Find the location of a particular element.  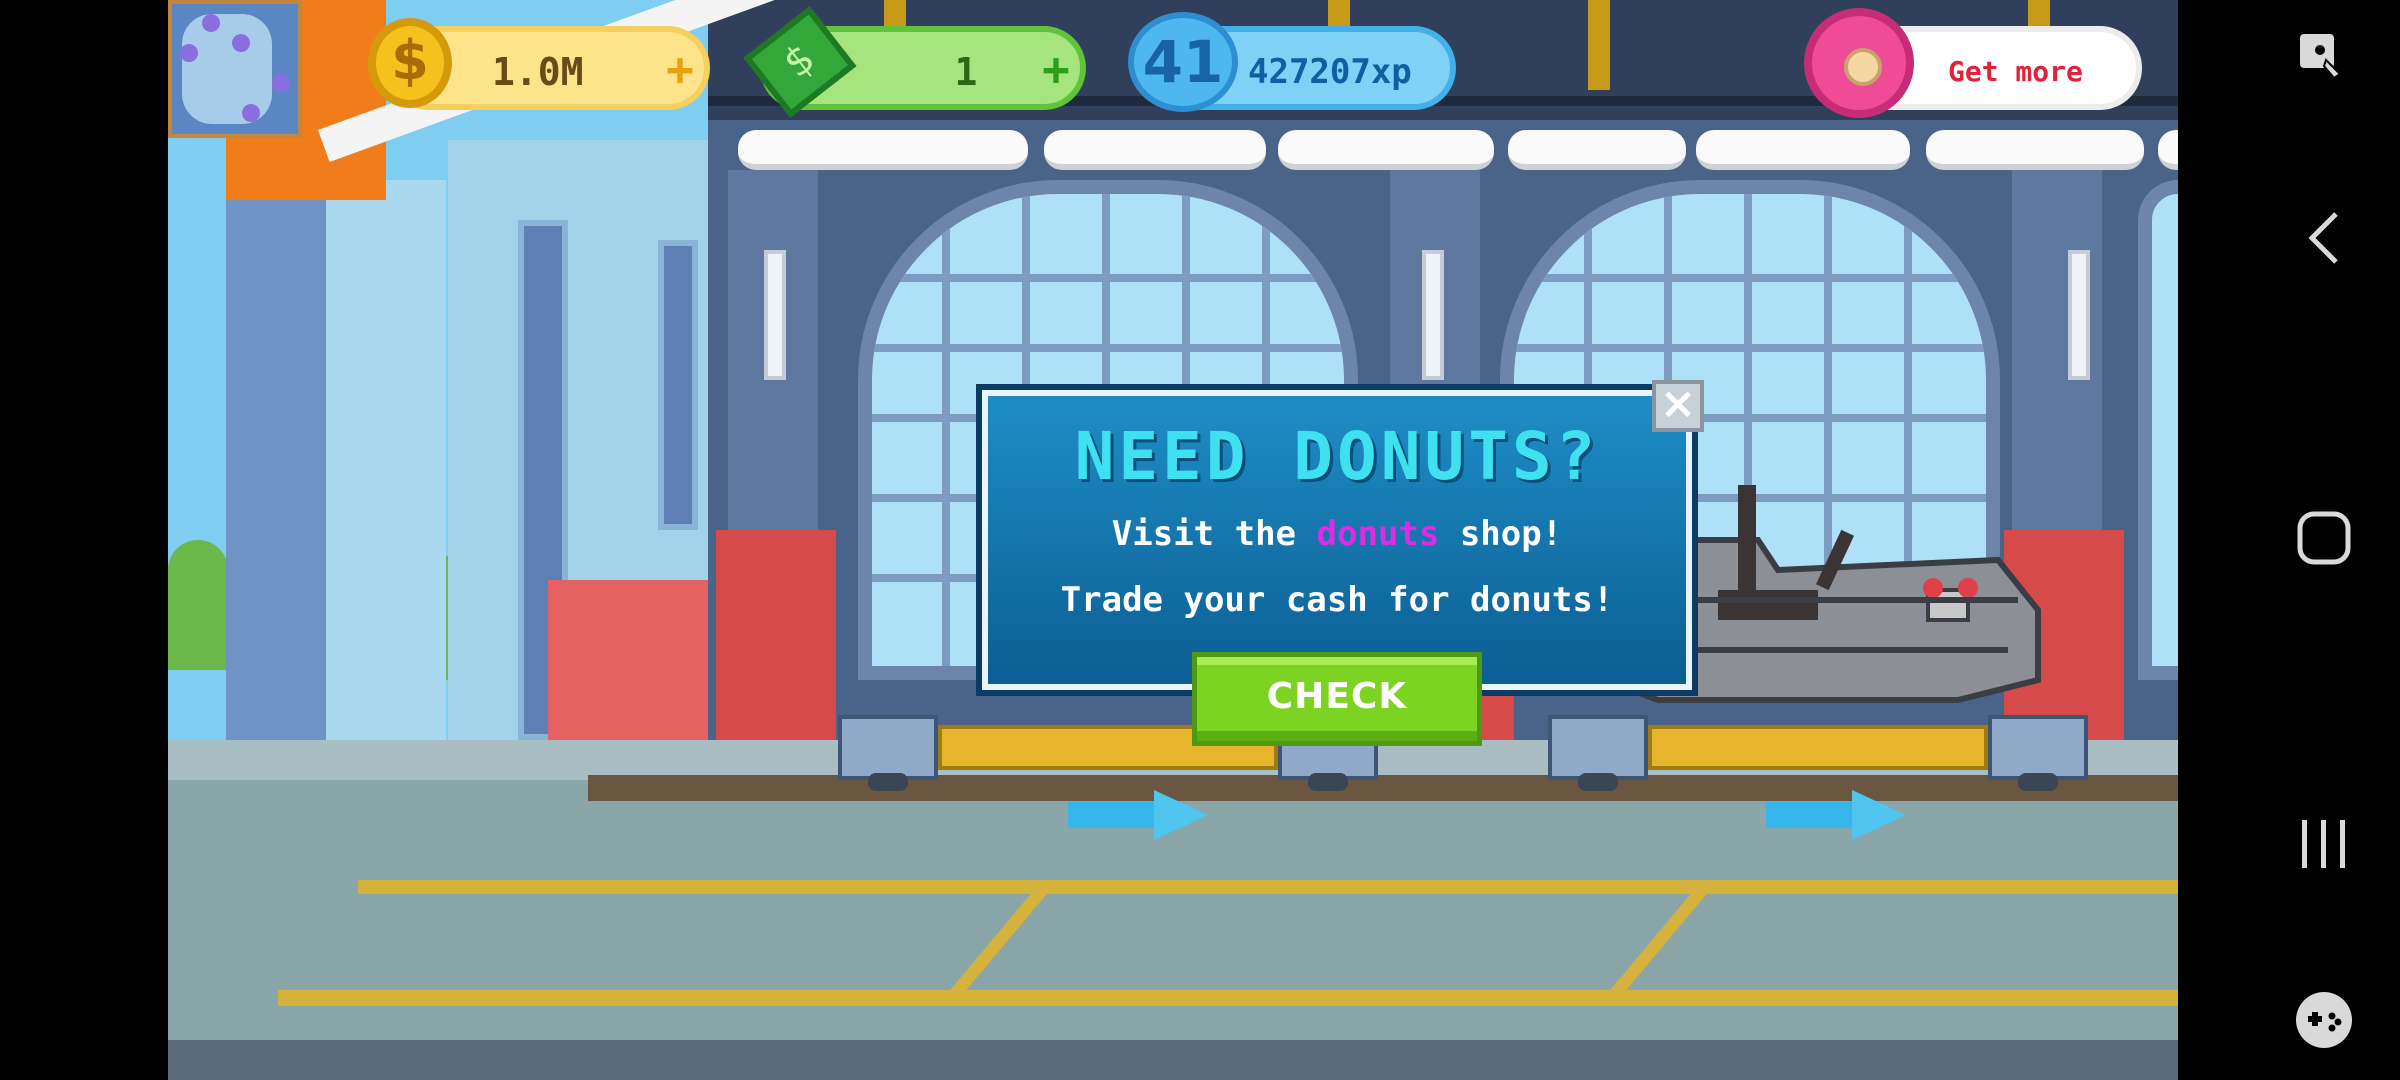

hall-window is located at coordinates (2158, 430).